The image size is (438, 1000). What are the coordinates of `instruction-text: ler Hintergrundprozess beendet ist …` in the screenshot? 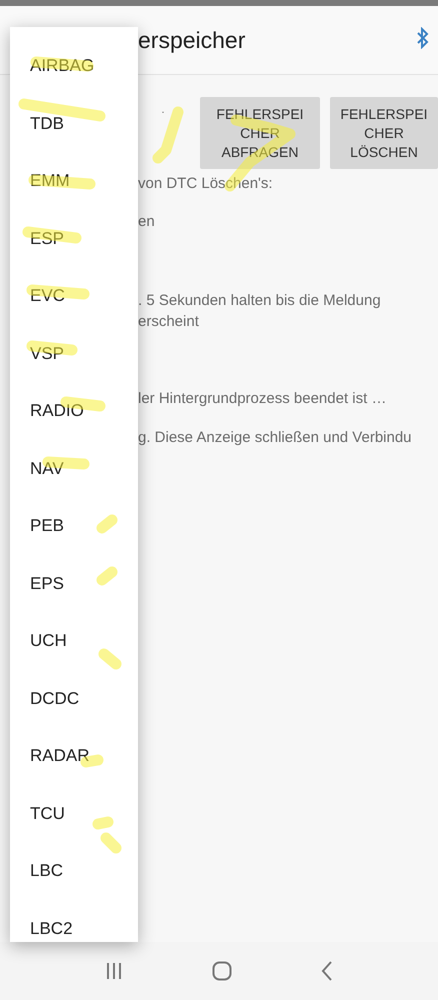 It's located at (263, 399).